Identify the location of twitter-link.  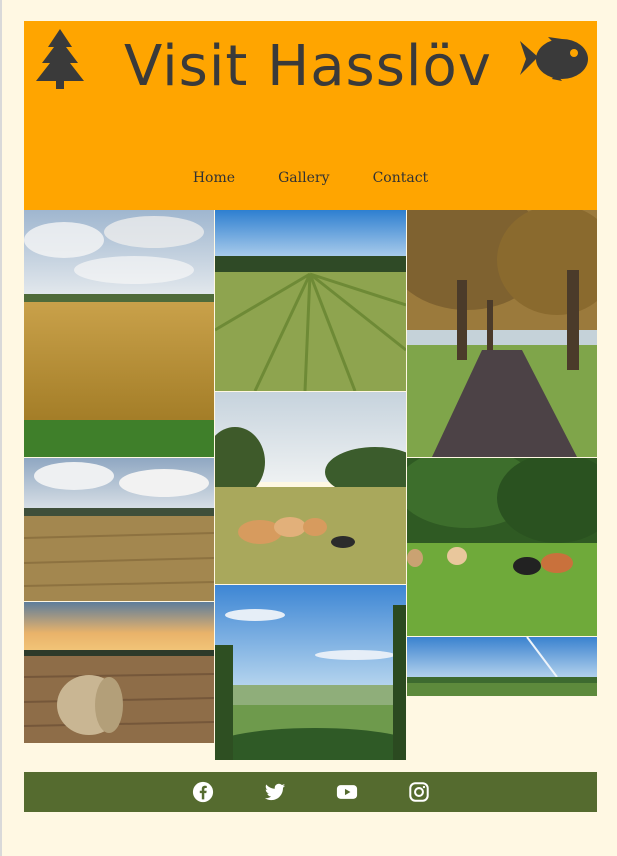
(275, 792).